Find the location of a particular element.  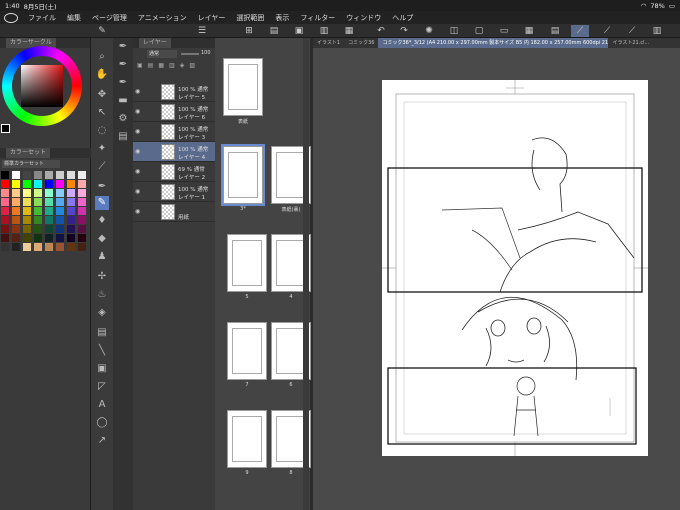

opacity-slider is located at coordinates (190, 54).